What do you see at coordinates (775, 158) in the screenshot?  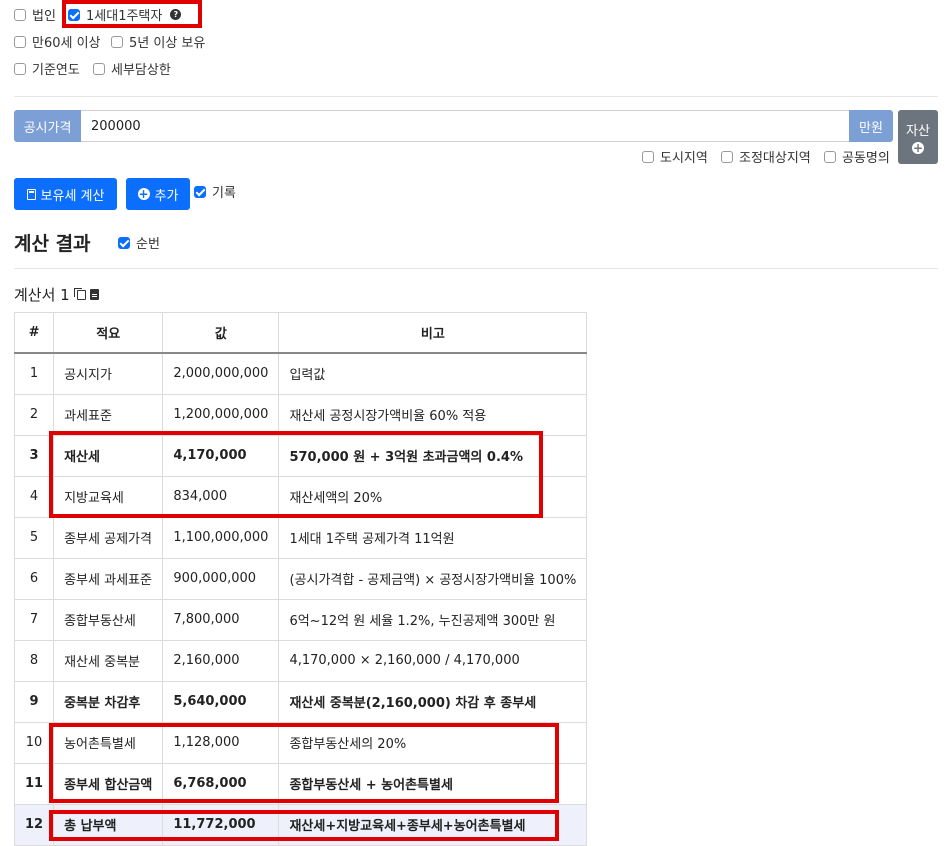 I see `adjusted-label: 조정대상지역` at bounding box center [775, 158].